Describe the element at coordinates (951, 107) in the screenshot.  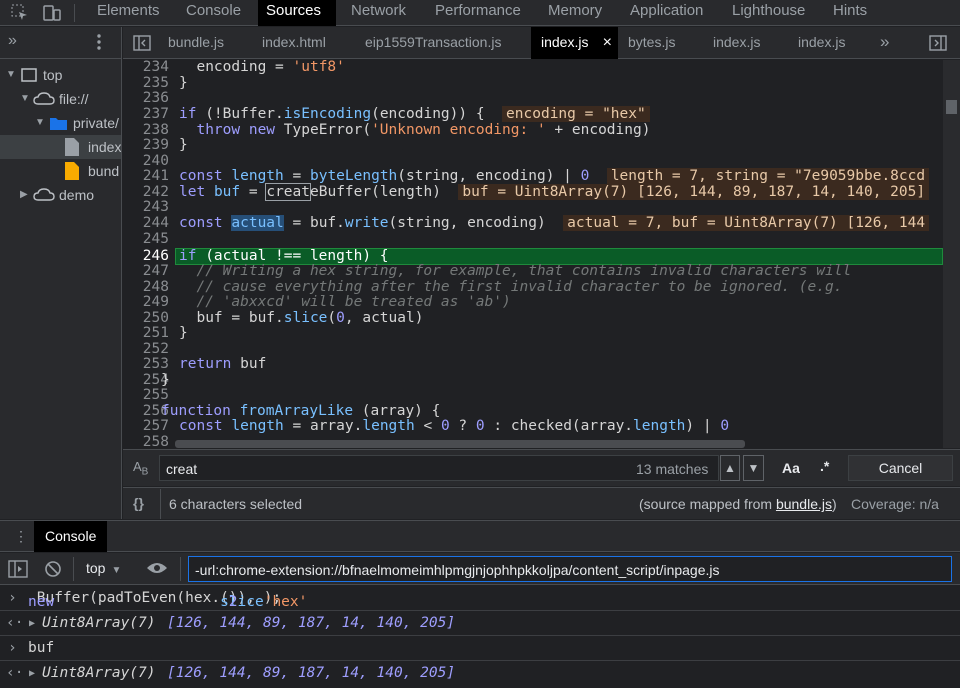
I see `scrollbar-thumb` at that location.